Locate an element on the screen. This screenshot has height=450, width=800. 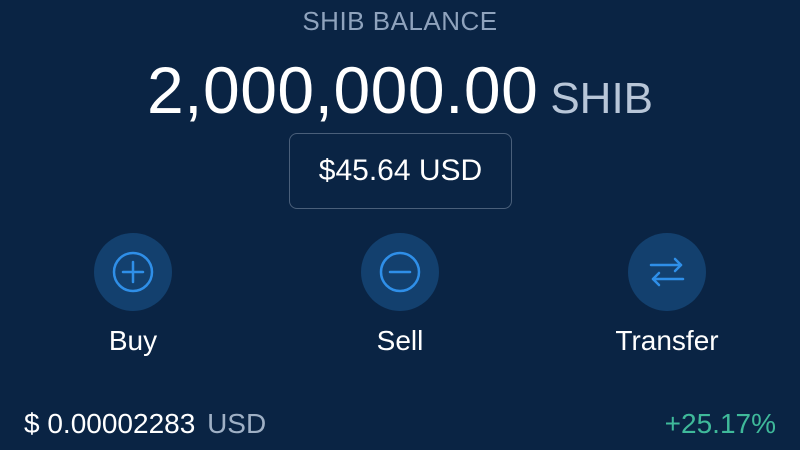
price-currency-symbol: $ is located at coordinates (32, 423).